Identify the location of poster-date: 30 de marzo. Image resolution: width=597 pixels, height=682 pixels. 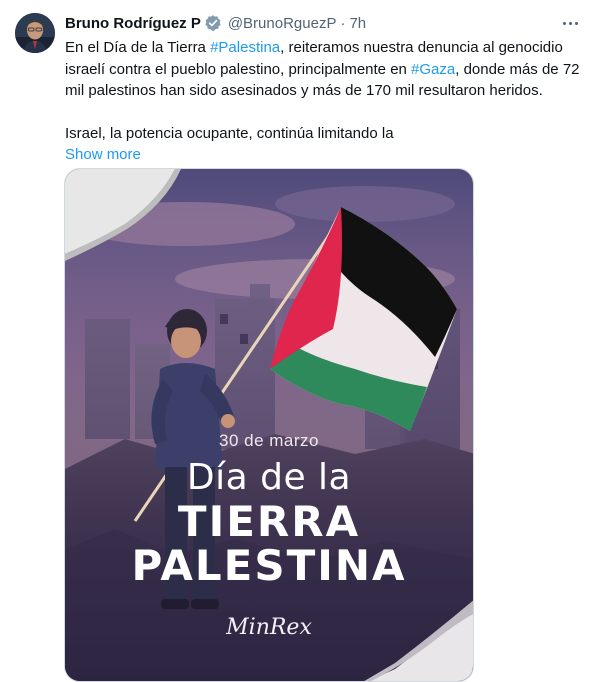
(269, 440).